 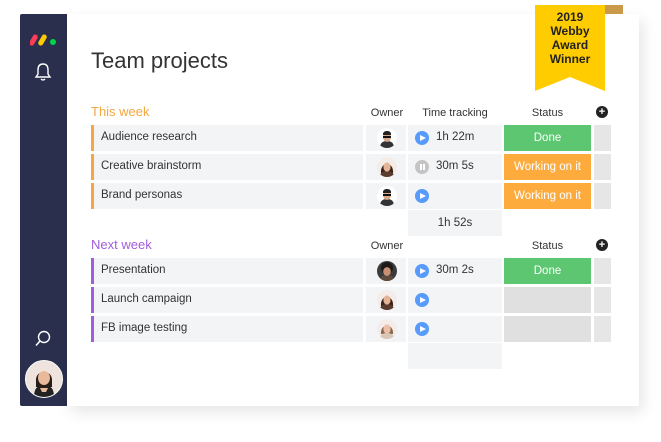 I want to click on time-total-cell: 1h 52s, so click(x=455, y=223).